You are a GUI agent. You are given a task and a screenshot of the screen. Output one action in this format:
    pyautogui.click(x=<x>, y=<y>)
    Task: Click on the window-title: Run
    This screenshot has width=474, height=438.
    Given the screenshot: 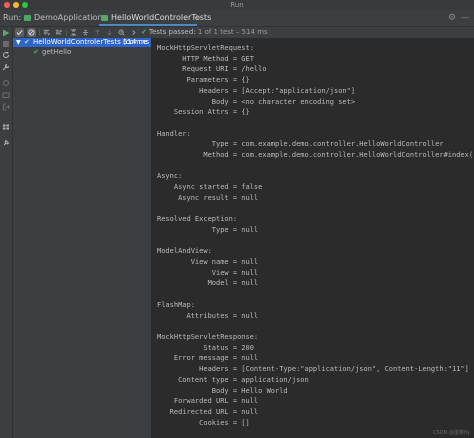 What is the action you would take?
    pyautogui.click(x=237, y=5)
    